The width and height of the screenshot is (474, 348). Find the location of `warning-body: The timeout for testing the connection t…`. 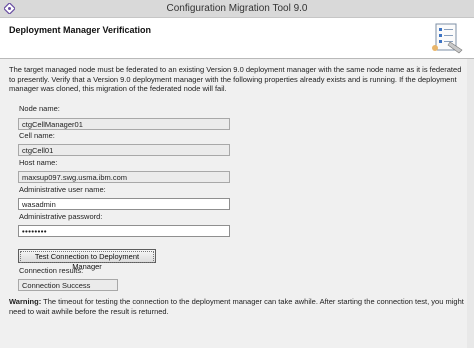

warning-body: The timeout for testing the connection t… is located at coordinates (236, 306).